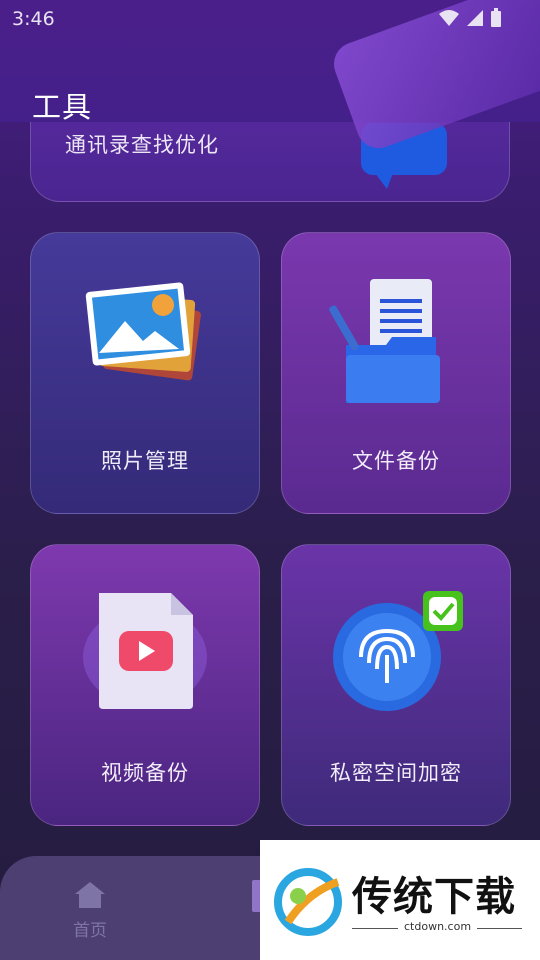 The width and height of the screenshot is (540, 960). I want to click on video-file-icon, so click(145, 651).